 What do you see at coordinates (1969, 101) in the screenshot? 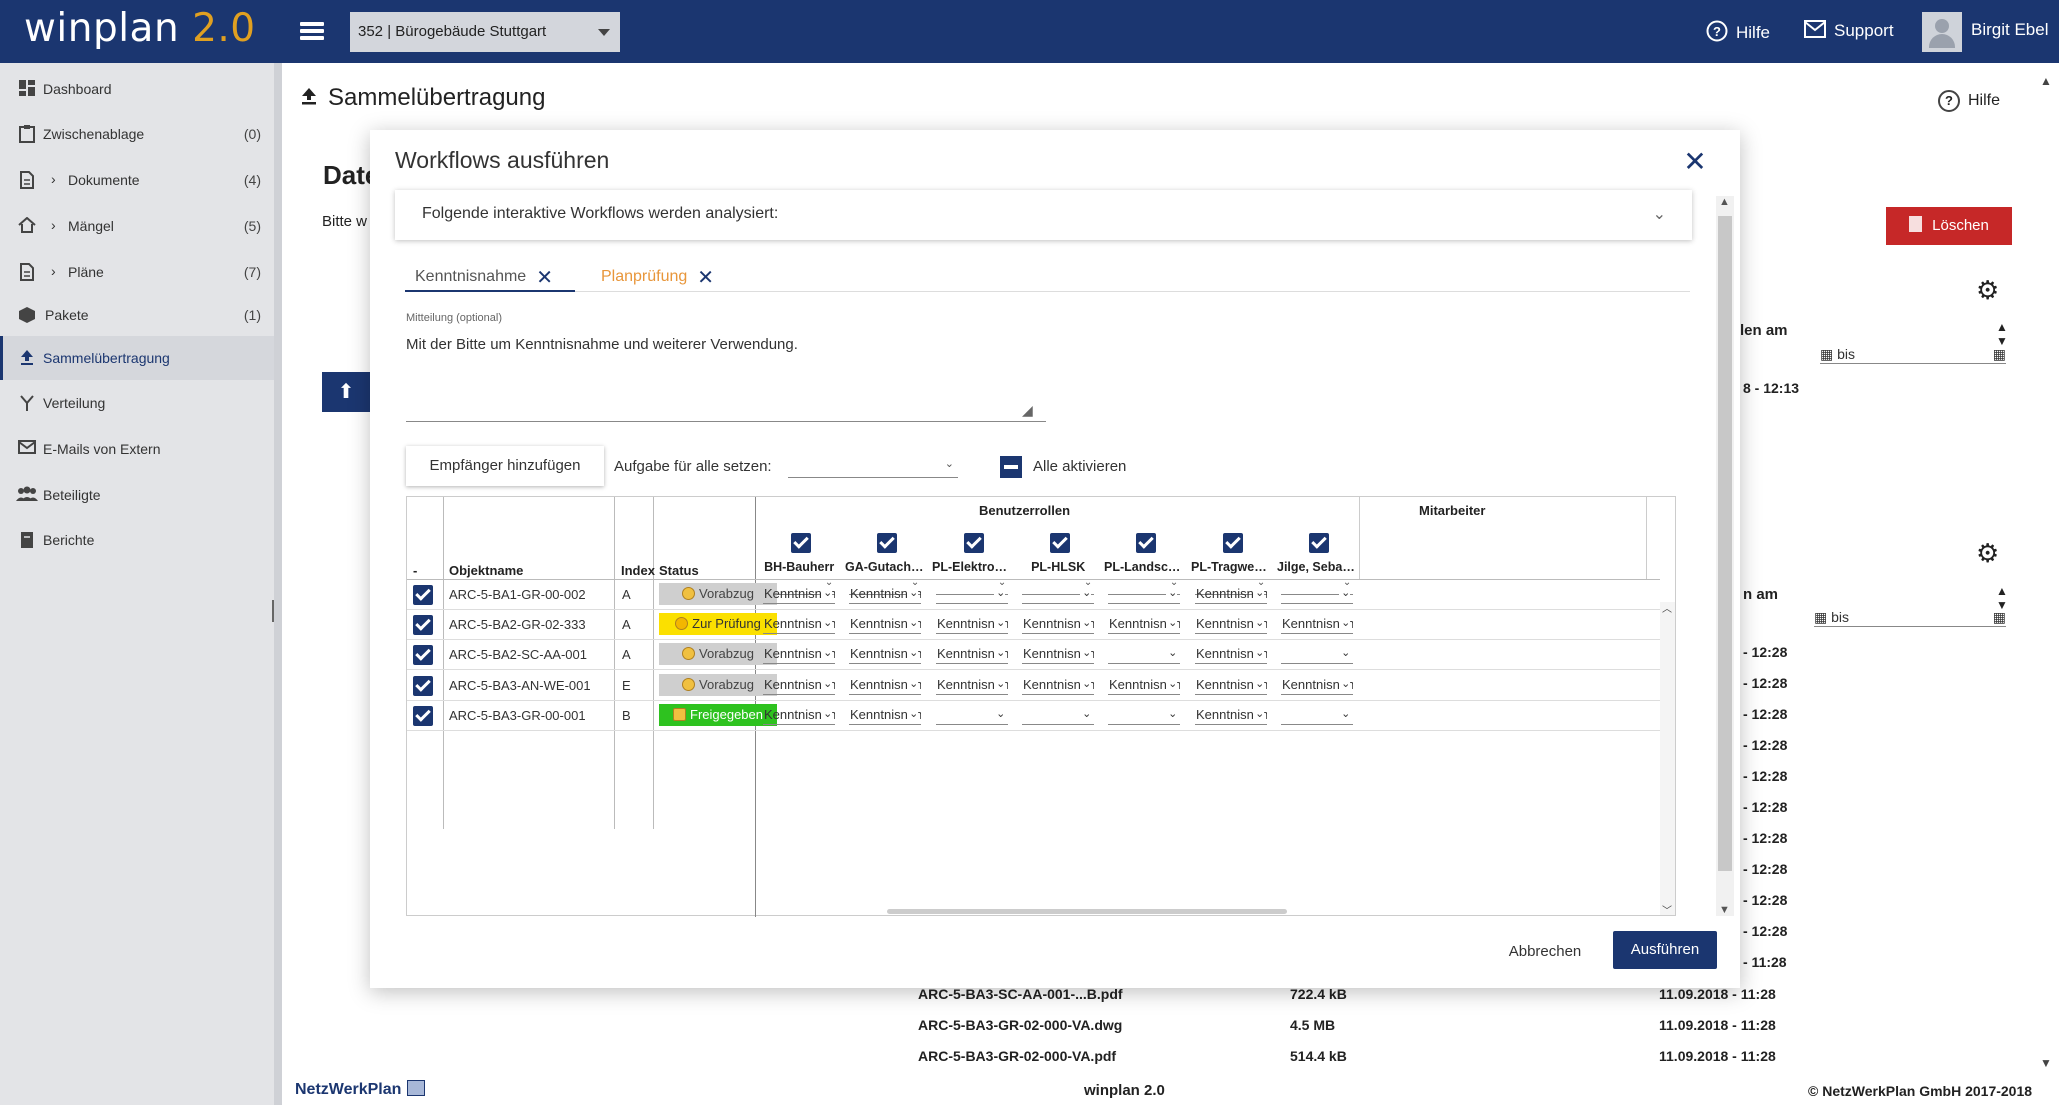
I see `page-help-link: ? Hilfe` at bounding box center [1969, 101].